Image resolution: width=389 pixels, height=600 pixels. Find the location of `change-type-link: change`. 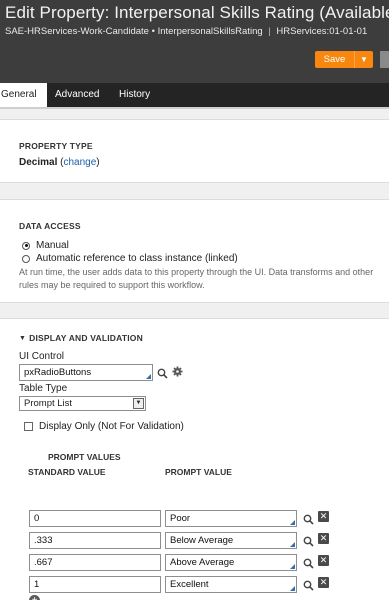

change-type-link: change is located at coordinates (79, 162).